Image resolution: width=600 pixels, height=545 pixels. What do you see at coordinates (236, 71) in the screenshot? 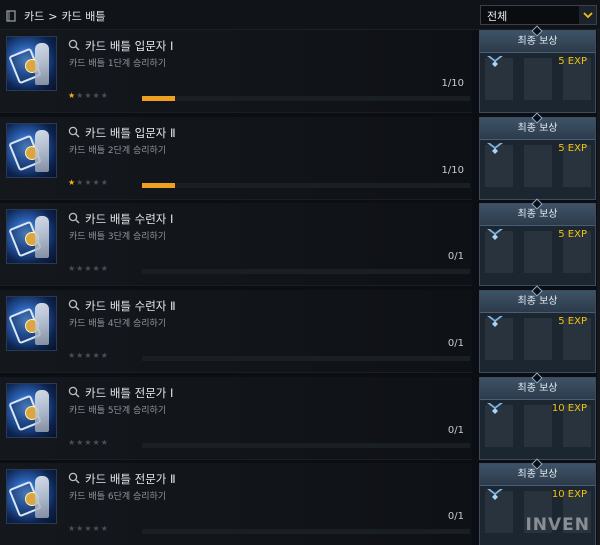
I see `achievement-main: 카드 배틀 입문자 Ⅰ 카드 배틀 1단계 승리하기 ★ ★ ★ ★ ★ 1/10` at bounding box center [236, 71].